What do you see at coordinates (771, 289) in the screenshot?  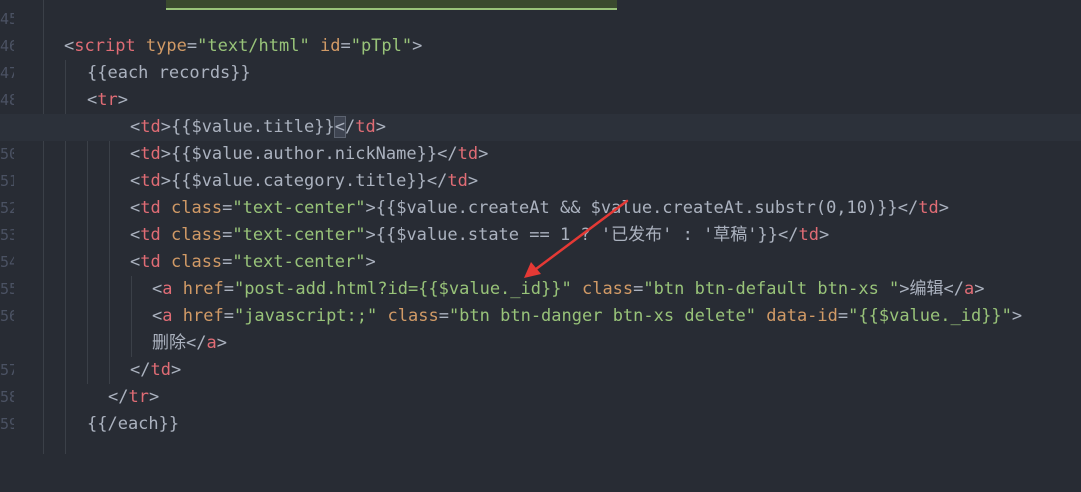 I see `token-string: "btn btn-default btn-xs "` at bounding box center [771, 289].